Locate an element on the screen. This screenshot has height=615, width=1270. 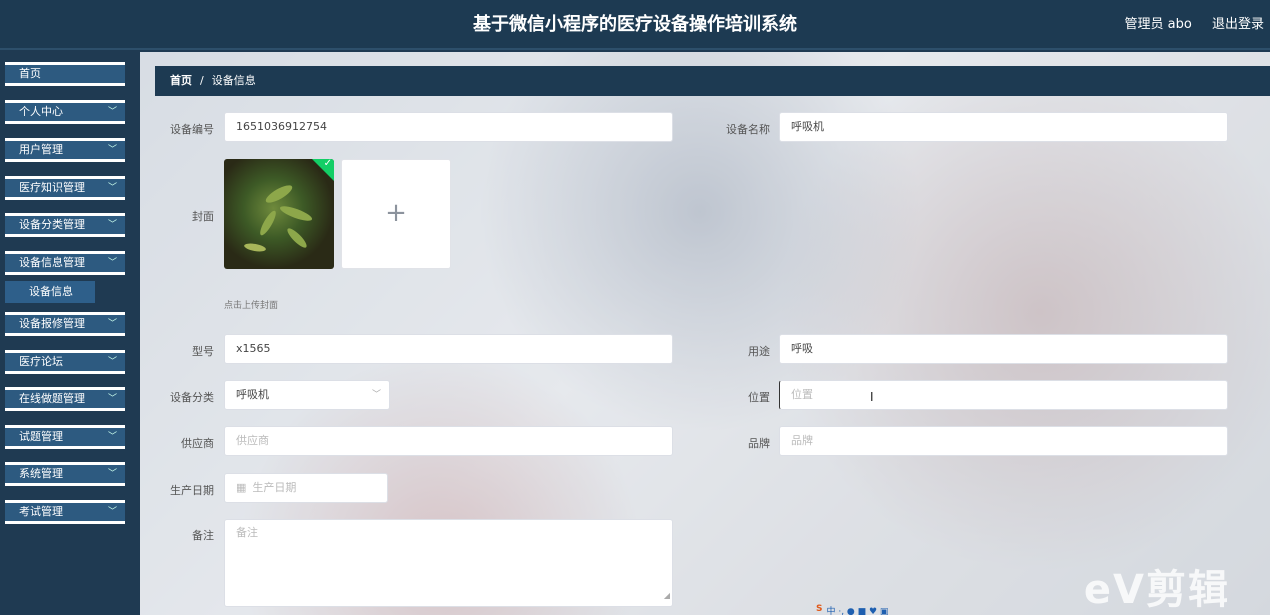
location-label: 位置 is located at coordinates (759, 397).